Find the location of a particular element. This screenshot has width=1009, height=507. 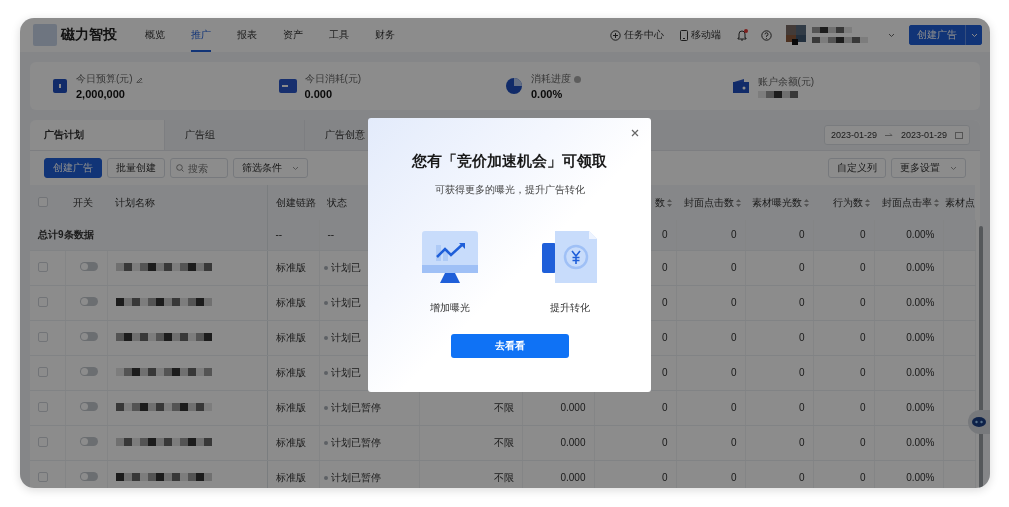

close-icon is located at coordinates (635, 133).